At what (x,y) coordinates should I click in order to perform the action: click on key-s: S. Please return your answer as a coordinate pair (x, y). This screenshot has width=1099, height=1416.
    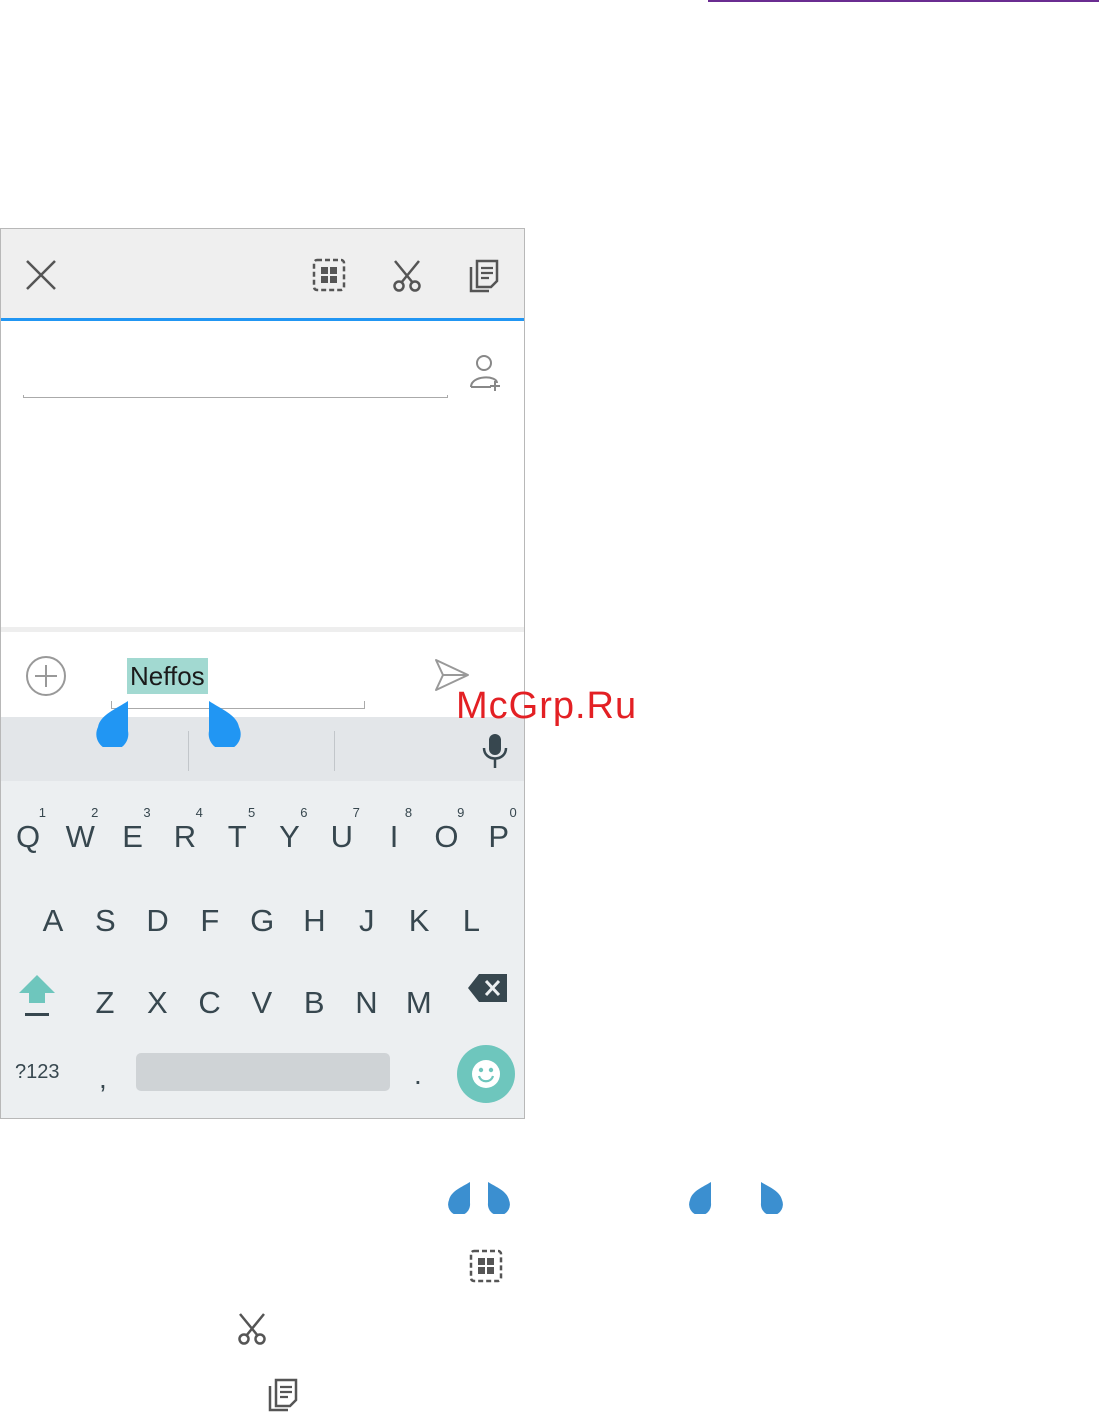
    Looking at the image, I should click on (105, 916).